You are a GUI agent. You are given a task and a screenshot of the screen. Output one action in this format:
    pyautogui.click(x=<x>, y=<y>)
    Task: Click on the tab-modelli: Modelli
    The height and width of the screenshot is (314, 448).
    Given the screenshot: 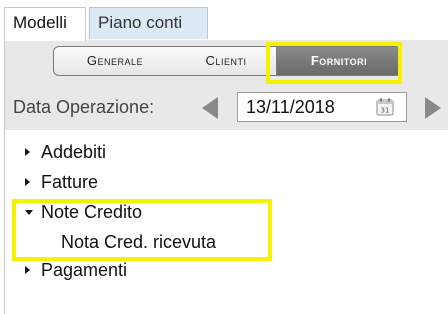 What is the action you would take?
    pyautogui.click(x=45, y=24)
    